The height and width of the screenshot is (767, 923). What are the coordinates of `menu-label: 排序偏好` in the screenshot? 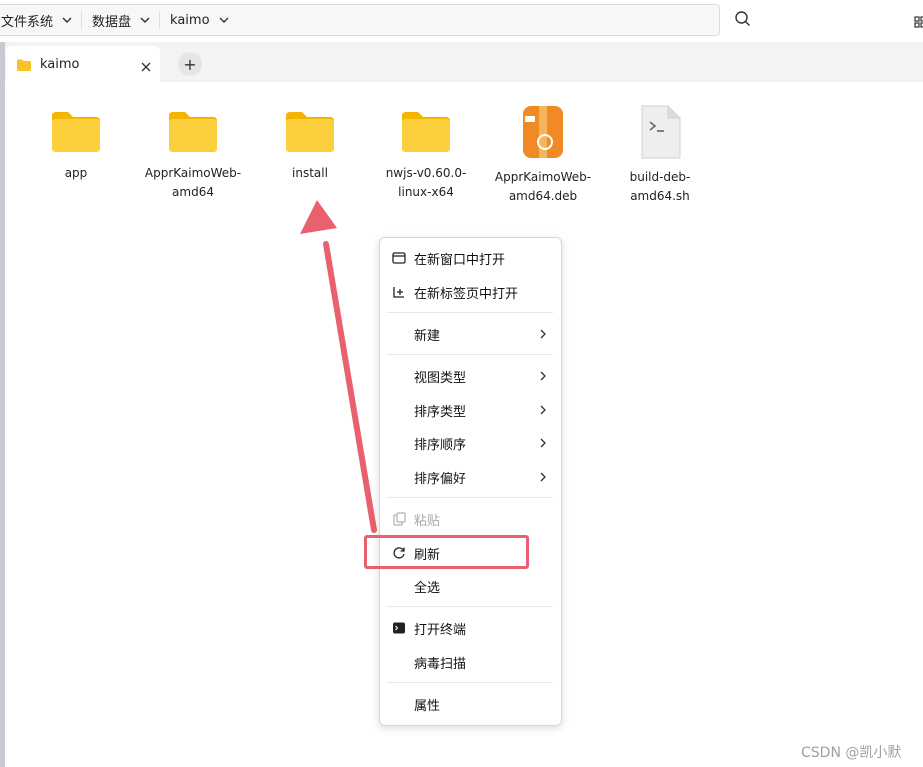 It's located at (440, 479).